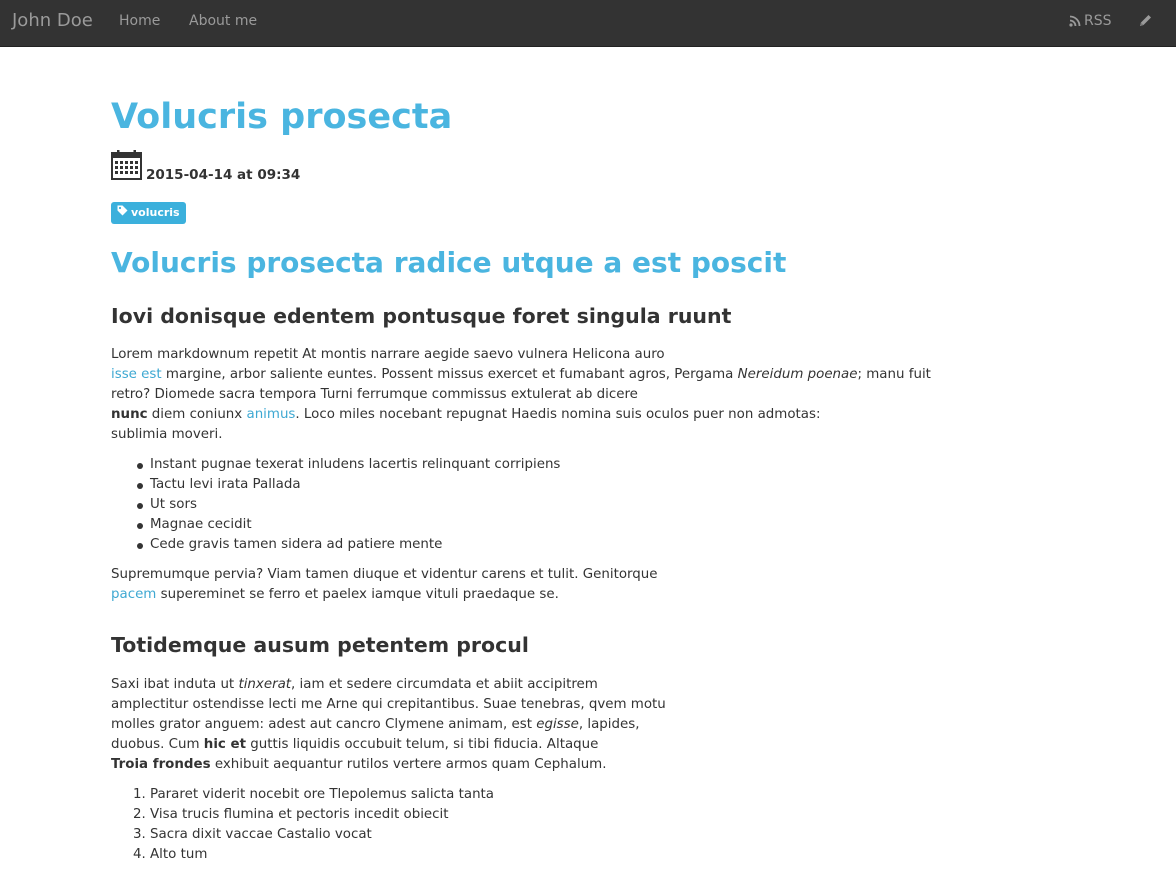  What do you see at coordinates (155, 212) in the screenshot?
I see `tag-label: volucris` at bounding box center [155, 212].